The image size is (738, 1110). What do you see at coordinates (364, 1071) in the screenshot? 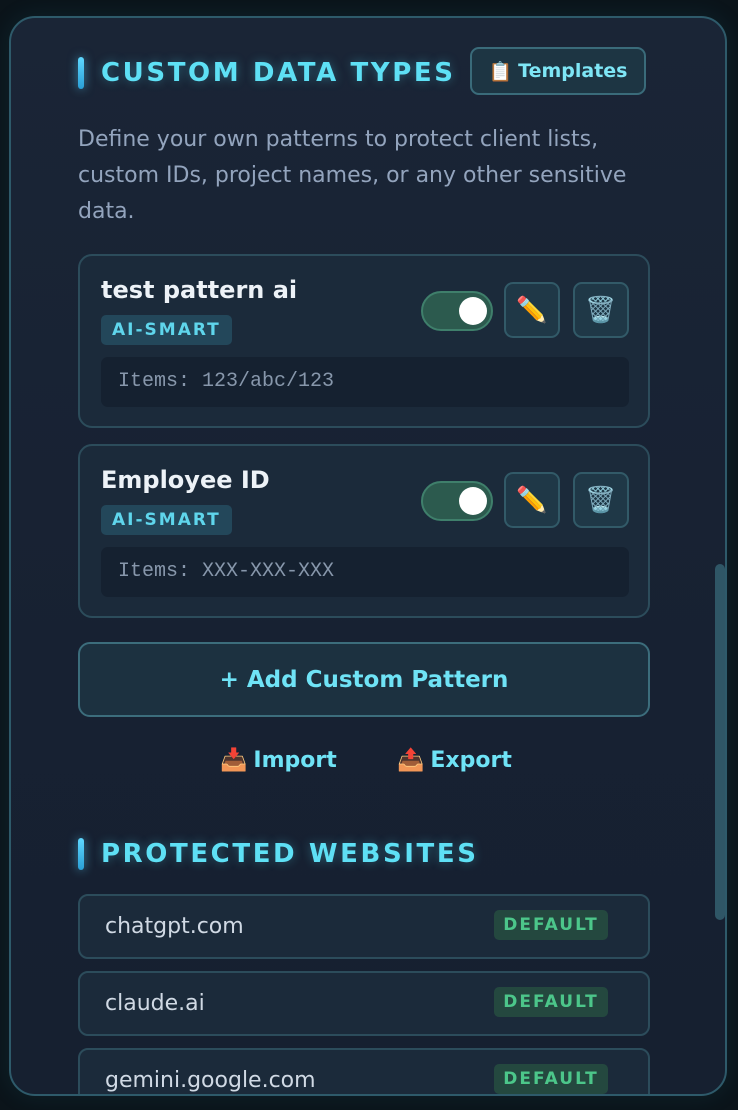
I see `protected-site-row: gemini.google.com DEFAULT` at bounding box center [364, 1071].